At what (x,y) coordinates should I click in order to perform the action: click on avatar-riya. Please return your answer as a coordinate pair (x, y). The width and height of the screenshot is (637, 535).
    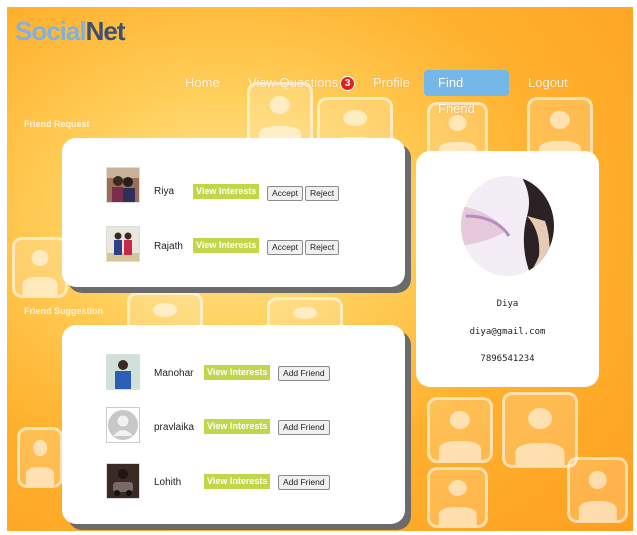
    Looking at the image, I should click on (123, 185).